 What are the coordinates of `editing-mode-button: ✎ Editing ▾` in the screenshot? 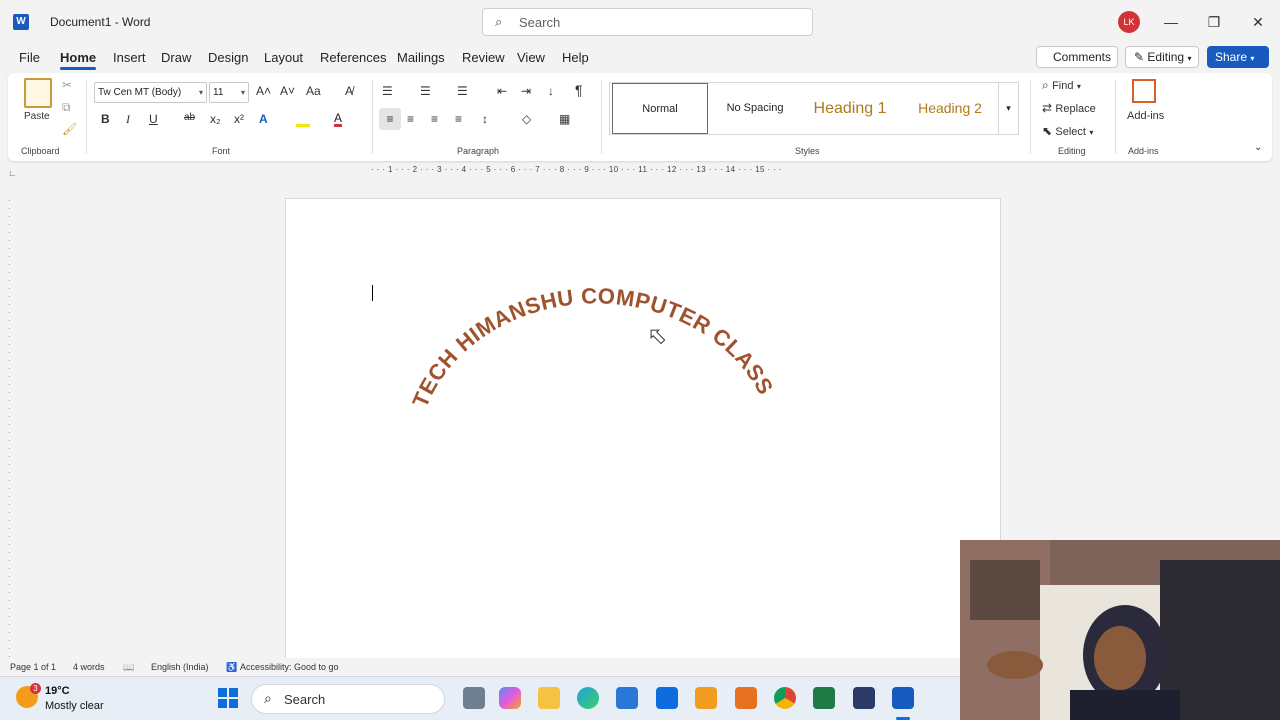 It's located at (1162, 57).